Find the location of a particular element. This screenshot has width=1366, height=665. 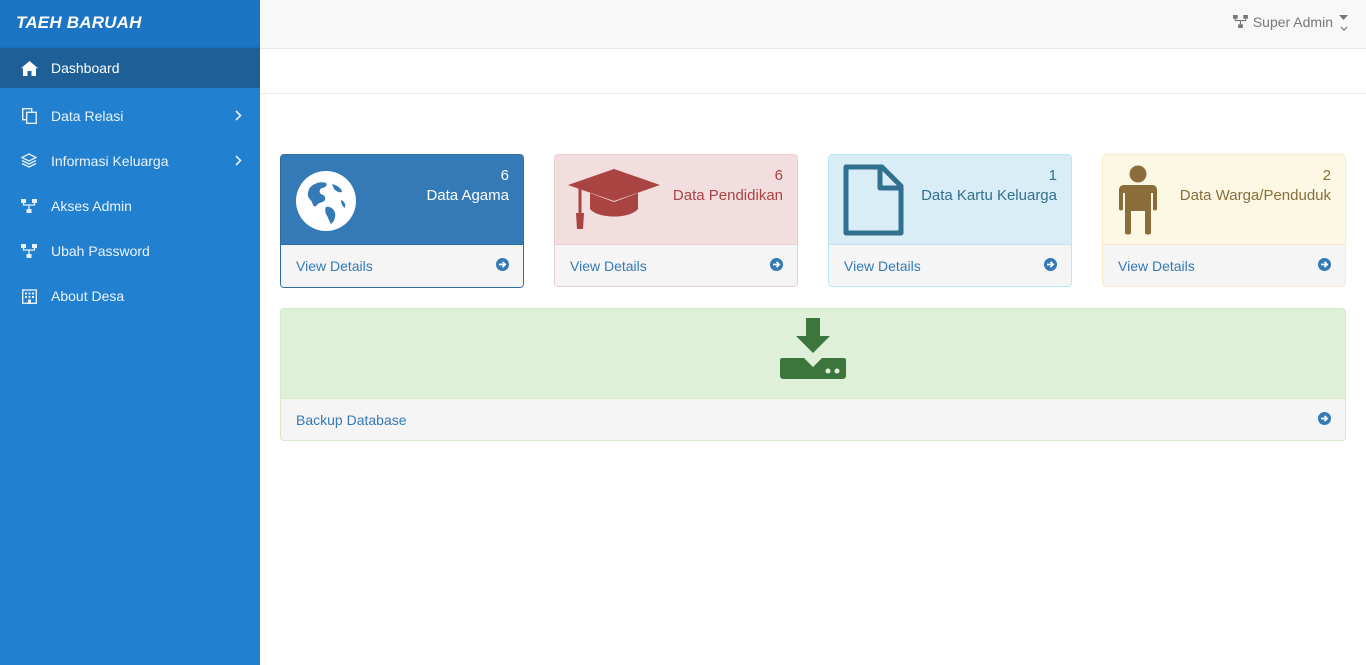

page-header-area is located at coordinates (813, 71).